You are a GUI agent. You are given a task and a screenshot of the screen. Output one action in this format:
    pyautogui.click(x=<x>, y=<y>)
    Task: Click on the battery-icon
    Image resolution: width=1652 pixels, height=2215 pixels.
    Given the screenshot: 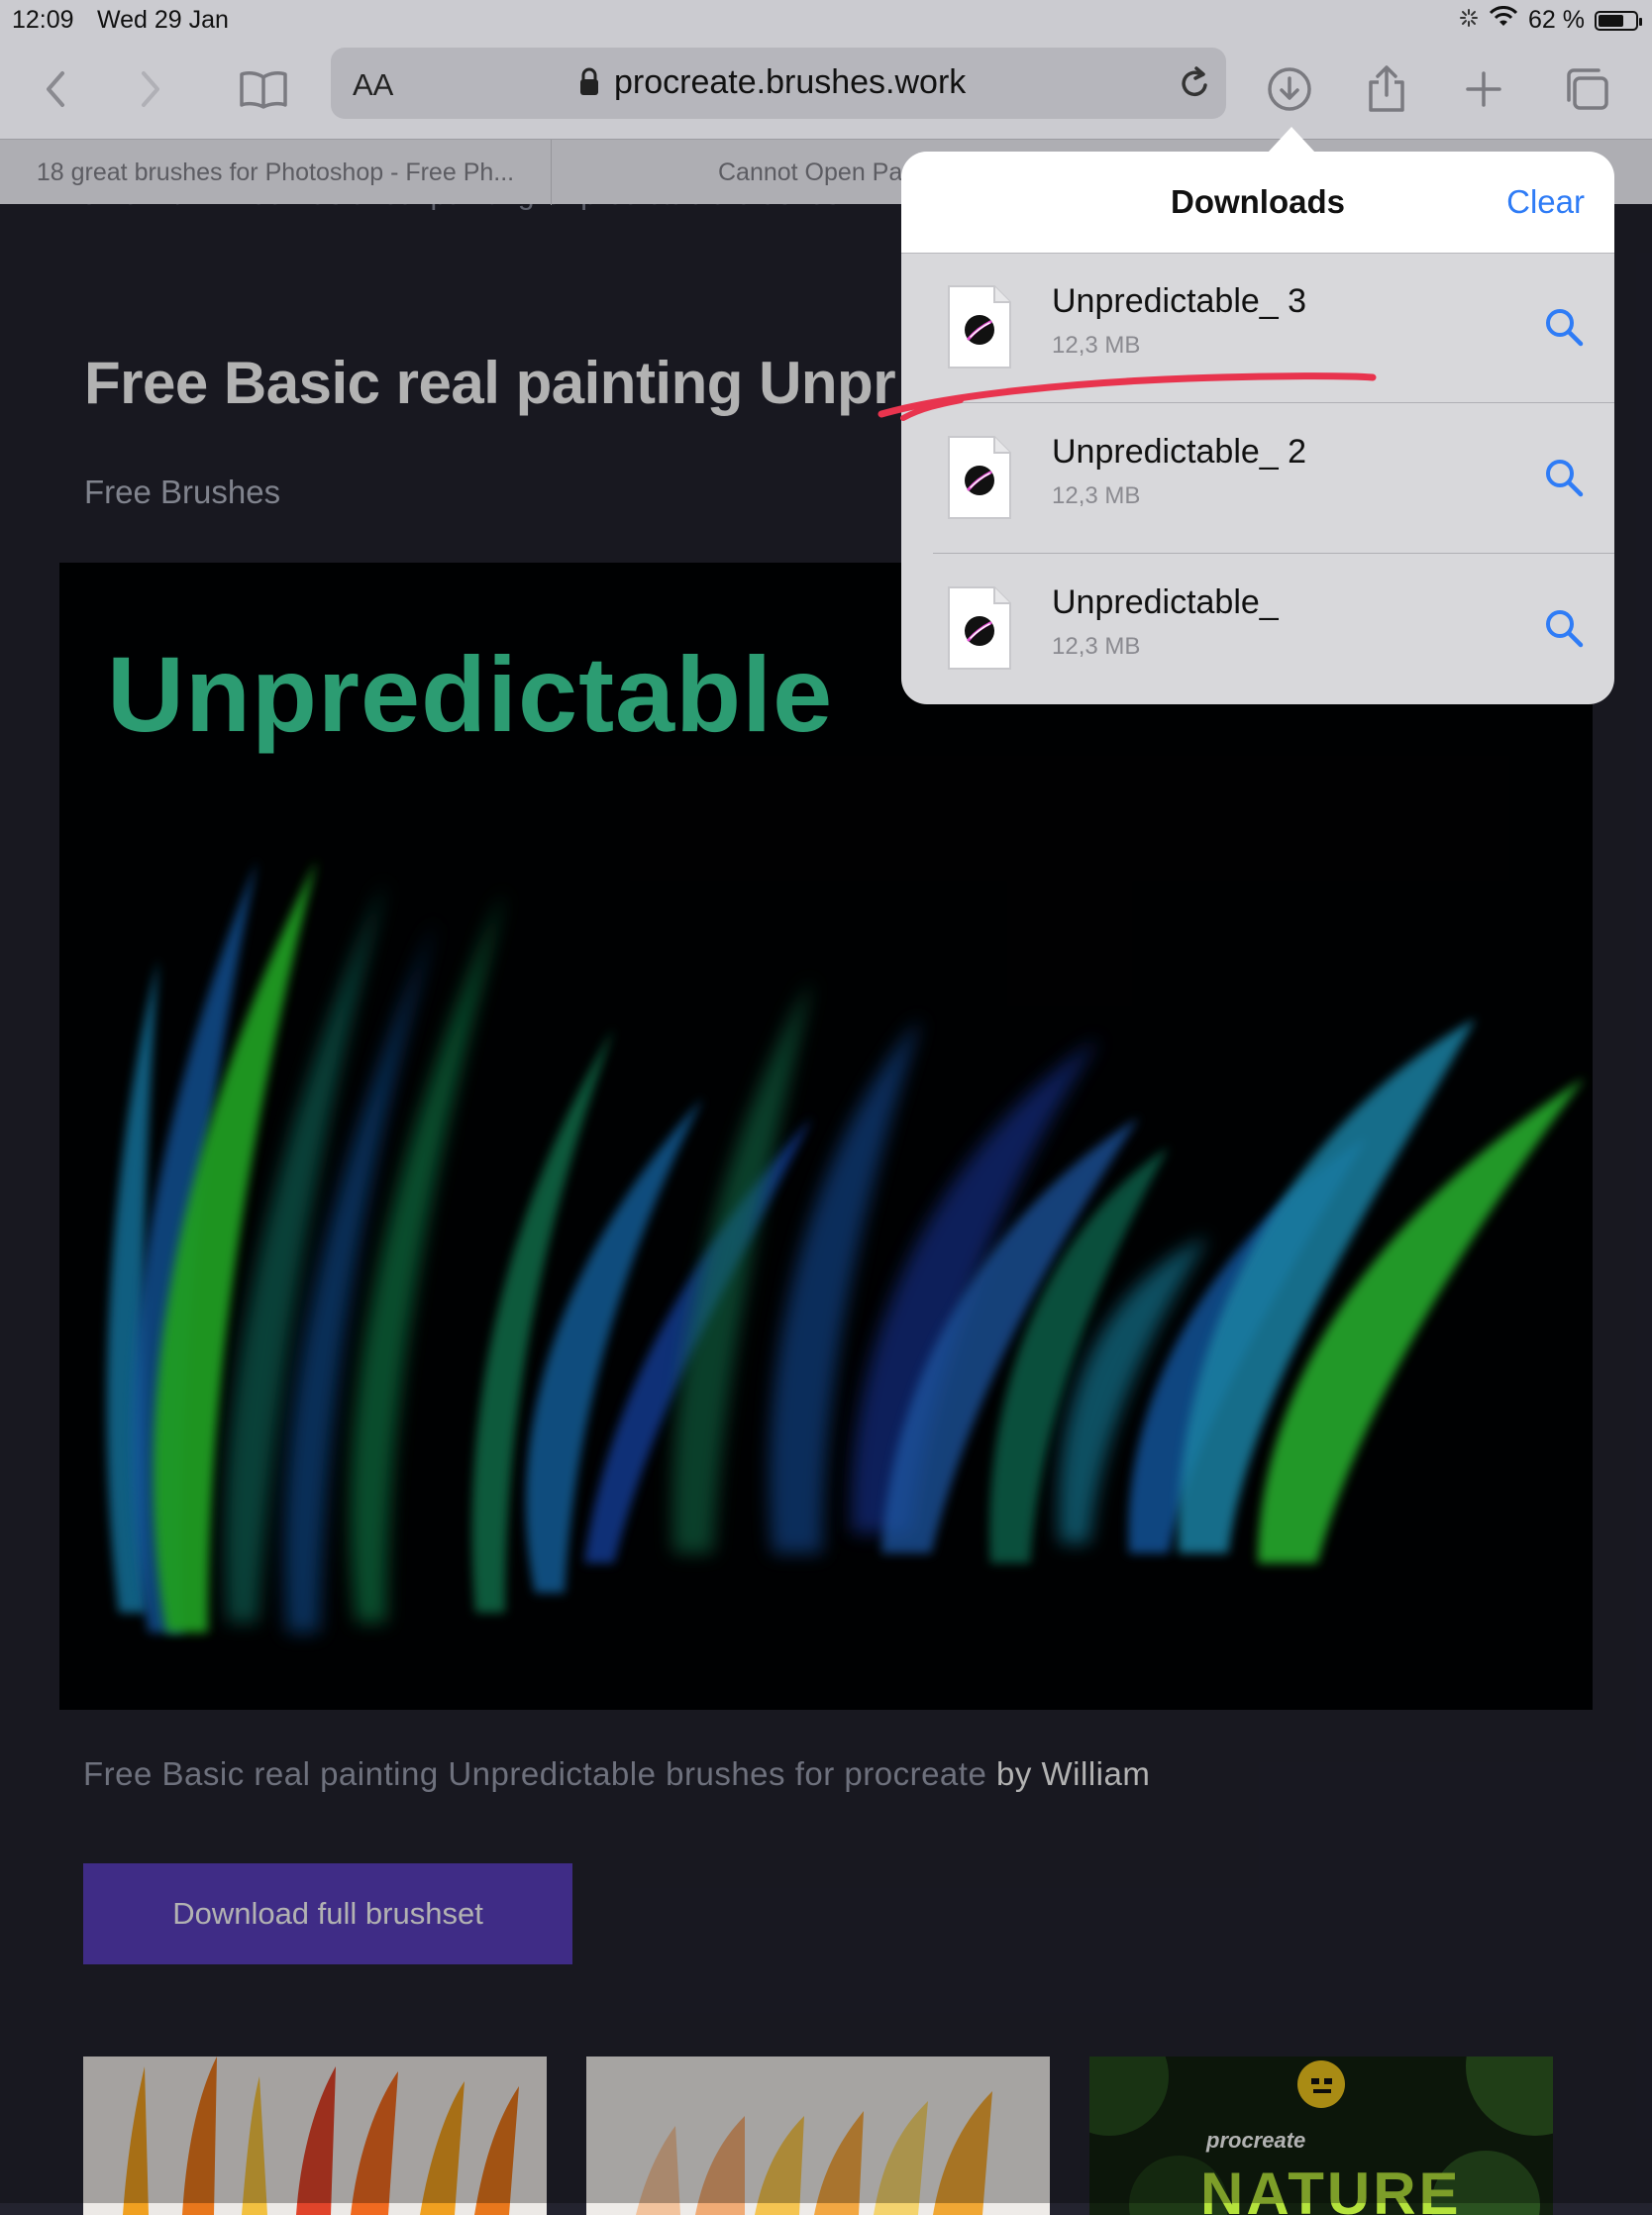 What is the action you would take?
    pyautogui.click(x=1619, y=20)
    